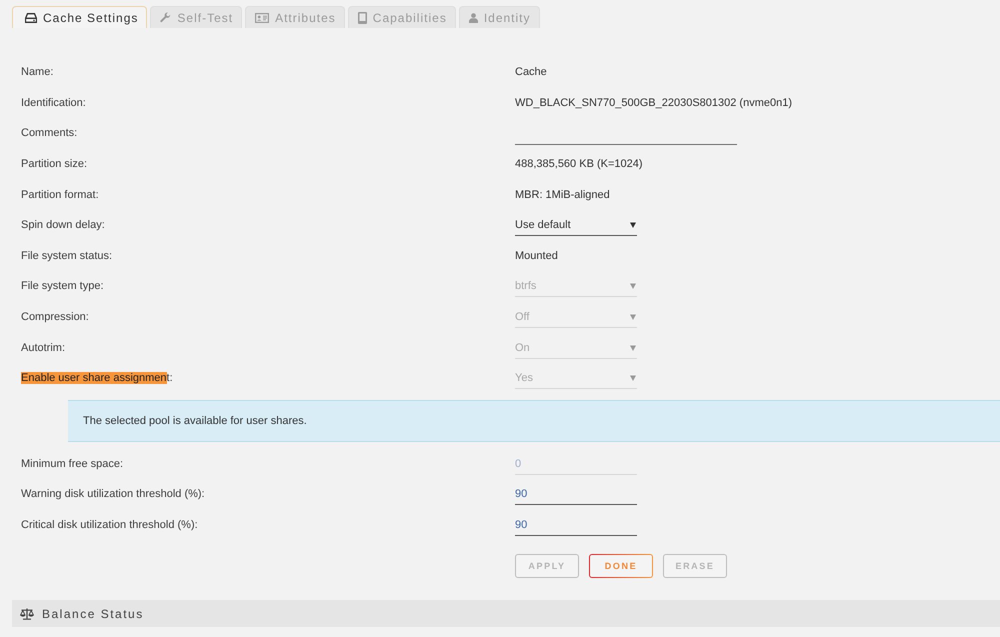 The width and height of the screenshot is (1000, 637). What do you see at coordinates (166, 17) in the screenshot?
I see `wrench-icon` at bounding box center [166, 17].